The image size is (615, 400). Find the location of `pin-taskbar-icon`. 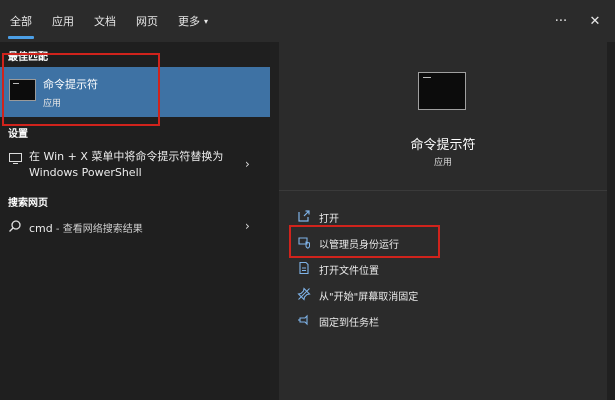

pin-taskbar-icon is located at coordinates (303, 320).